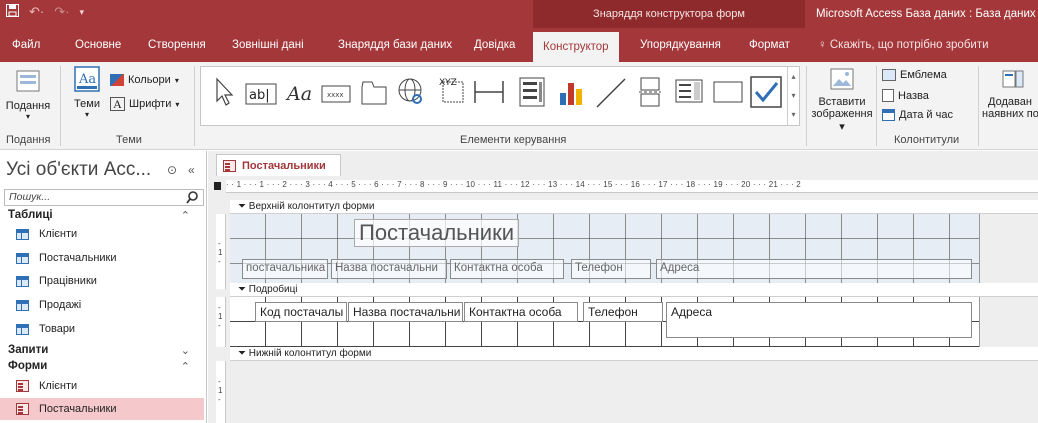 This screenshot has width=1038, height=423. Describe the element at coordinates (149, 80) in the screenshot. I see `colors-label: Кольори` at that location.